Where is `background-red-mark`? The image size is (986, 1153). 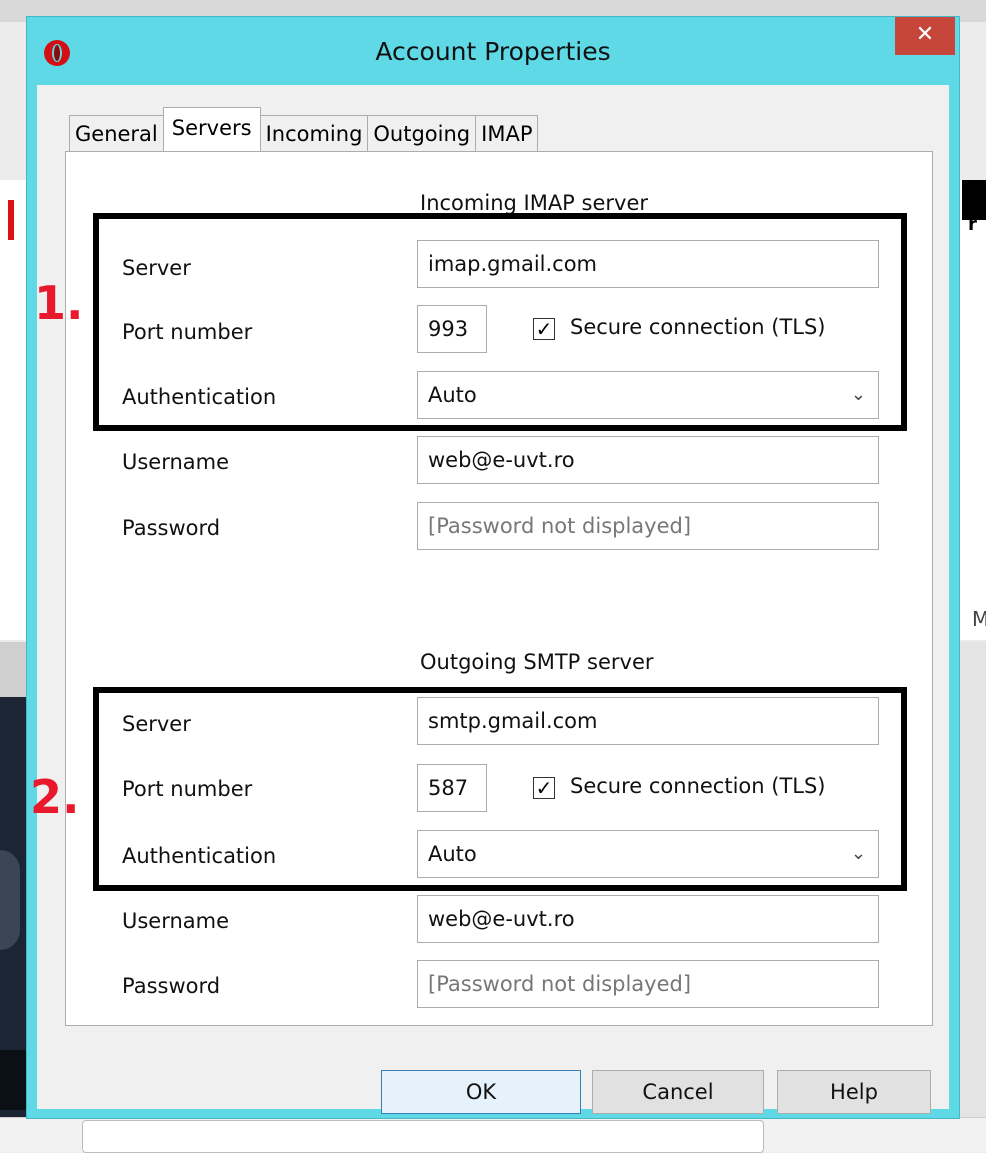 background-red-mark is located at coordinates (11, 220).